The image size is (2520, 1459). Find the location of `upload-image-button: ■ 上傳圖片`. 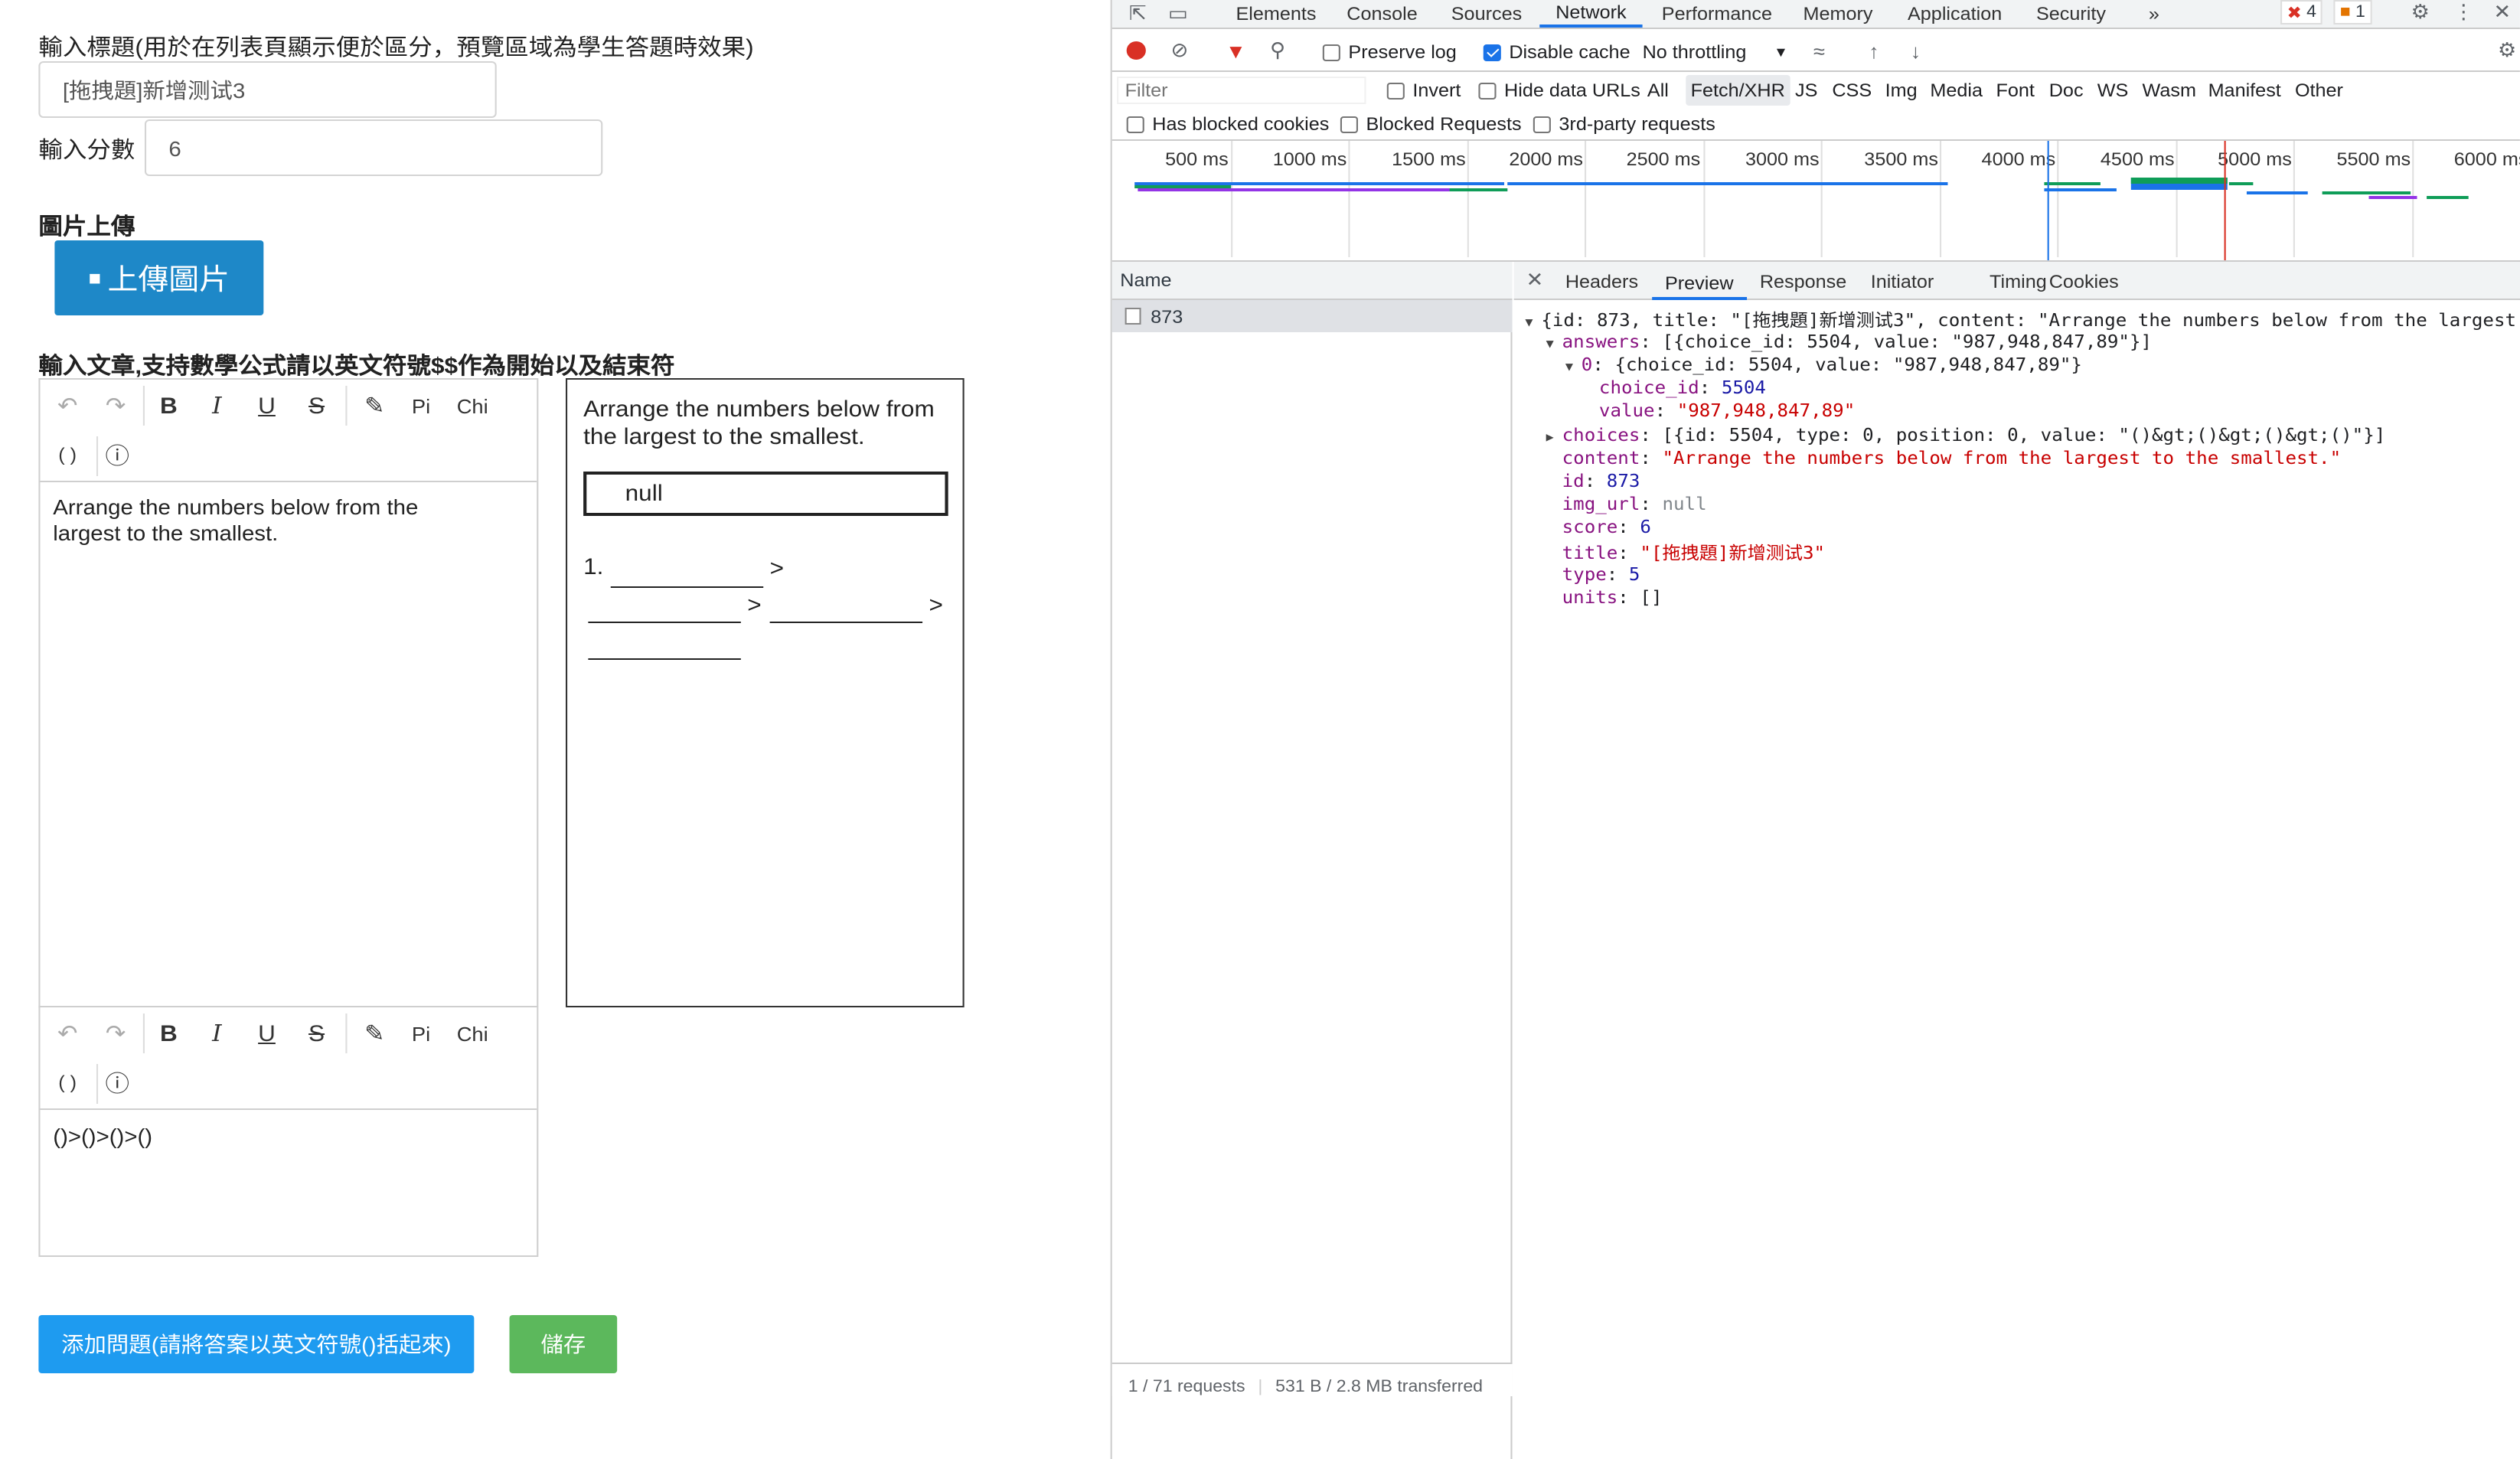

upload-image-button: ■ 上傳圖片 is located at coordinates (159, 277).